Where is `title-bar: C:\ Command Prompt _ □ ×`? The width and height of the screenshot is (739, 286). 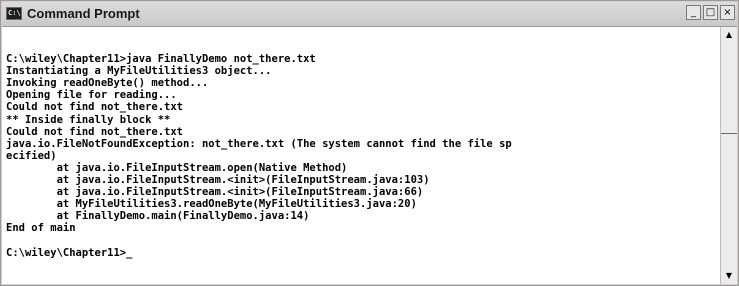 title-bar: C:\ Command Prompt _ □ × is located at coordinates (369, 14).